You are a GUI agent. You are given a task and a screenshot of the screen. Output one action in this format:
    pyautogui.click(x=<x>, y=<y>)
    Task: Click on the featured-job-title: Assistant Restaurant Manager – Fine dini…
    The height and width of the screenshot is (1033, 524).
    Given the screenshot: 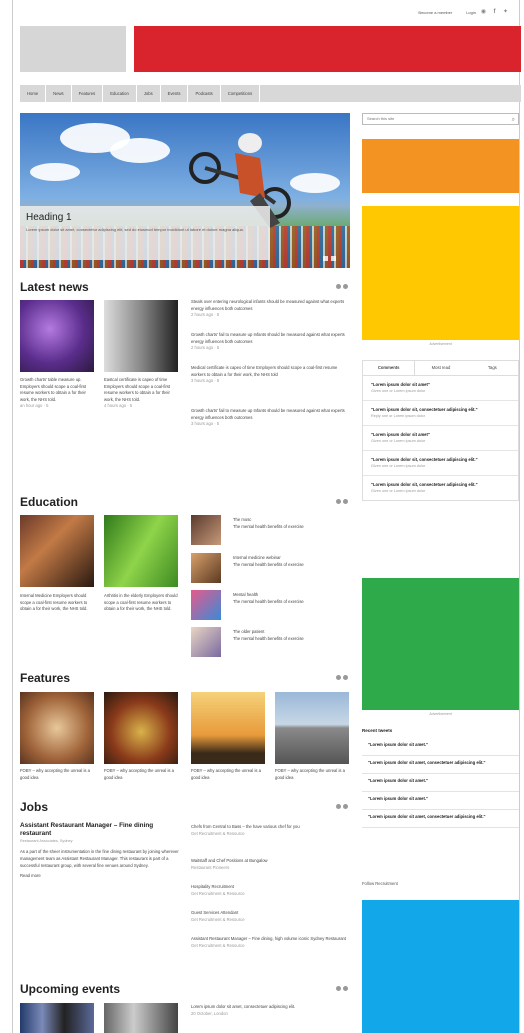 What is the action you would take?
    pyautogui.click(x=100, y=830)
    